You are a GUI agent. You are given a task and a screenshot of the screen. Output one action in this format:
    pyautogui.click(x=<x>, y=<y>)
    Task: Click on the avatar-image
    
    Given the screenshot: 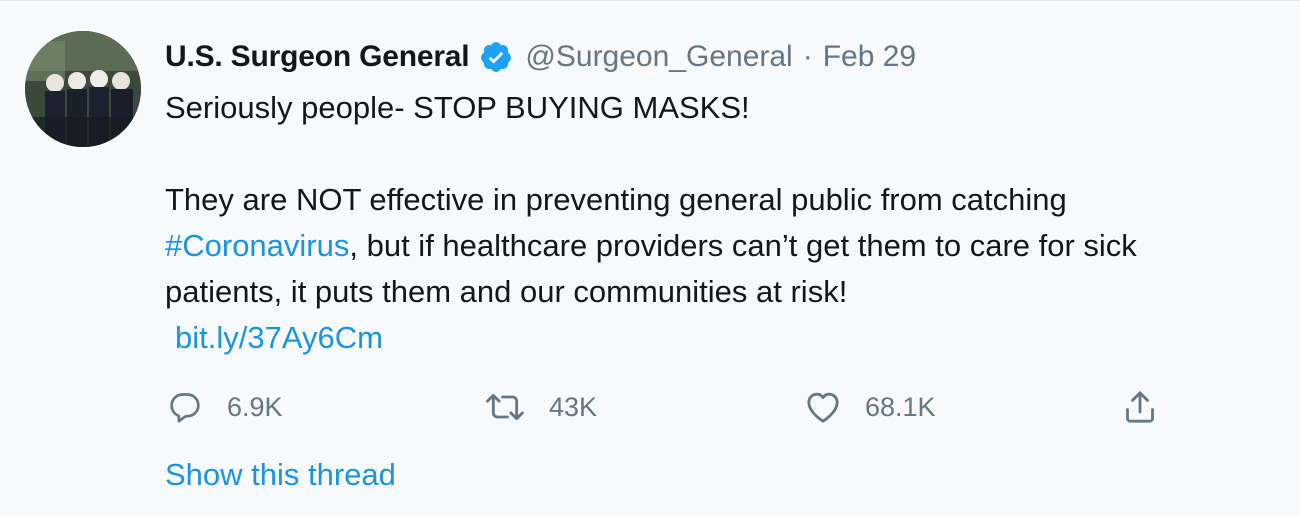 What is the action you would take?
    pyautogui.click(x=83, y=89)
    